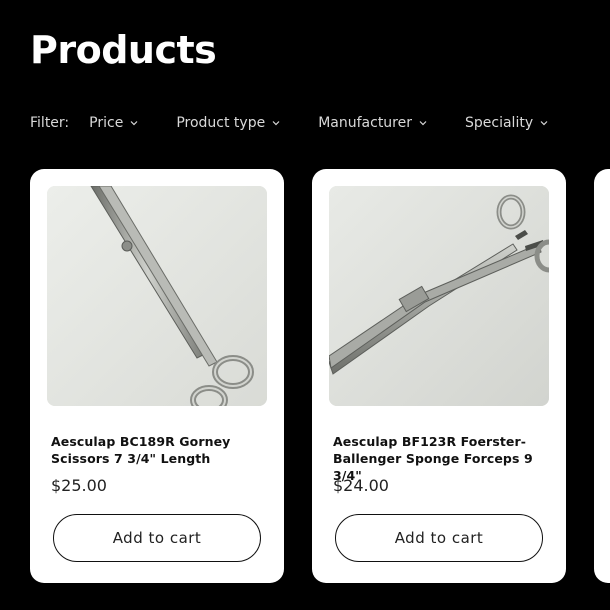 This screenshot has height=610, width=610. Describe the element at coordinates (361, 485) in the screenshot. I see `product-price: $24.00` at that location.